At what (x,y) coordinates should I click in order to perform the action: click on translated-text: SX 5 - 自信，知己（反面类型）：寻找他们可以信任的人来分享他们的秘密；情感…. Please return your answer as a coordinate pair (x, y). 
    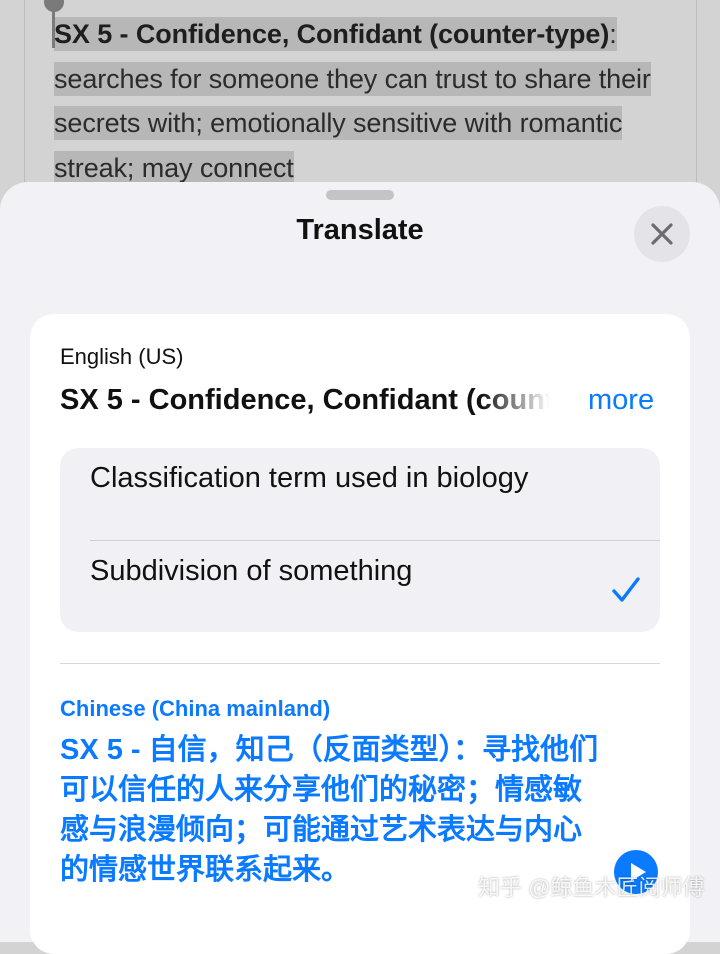
    Looking at the image, I should click on (329, 810).